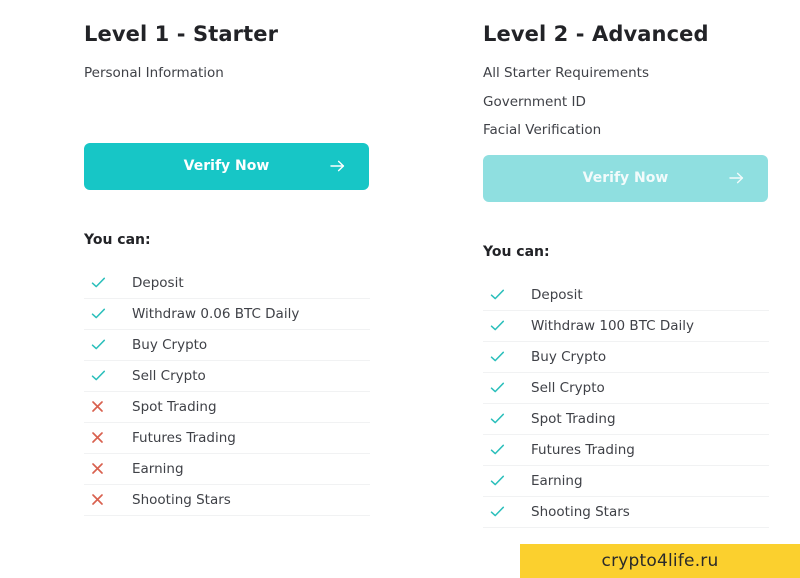  Describe the element at coordinates (154, 73) in the screenshot. I see `requirement-item: Personal Information` at that location.